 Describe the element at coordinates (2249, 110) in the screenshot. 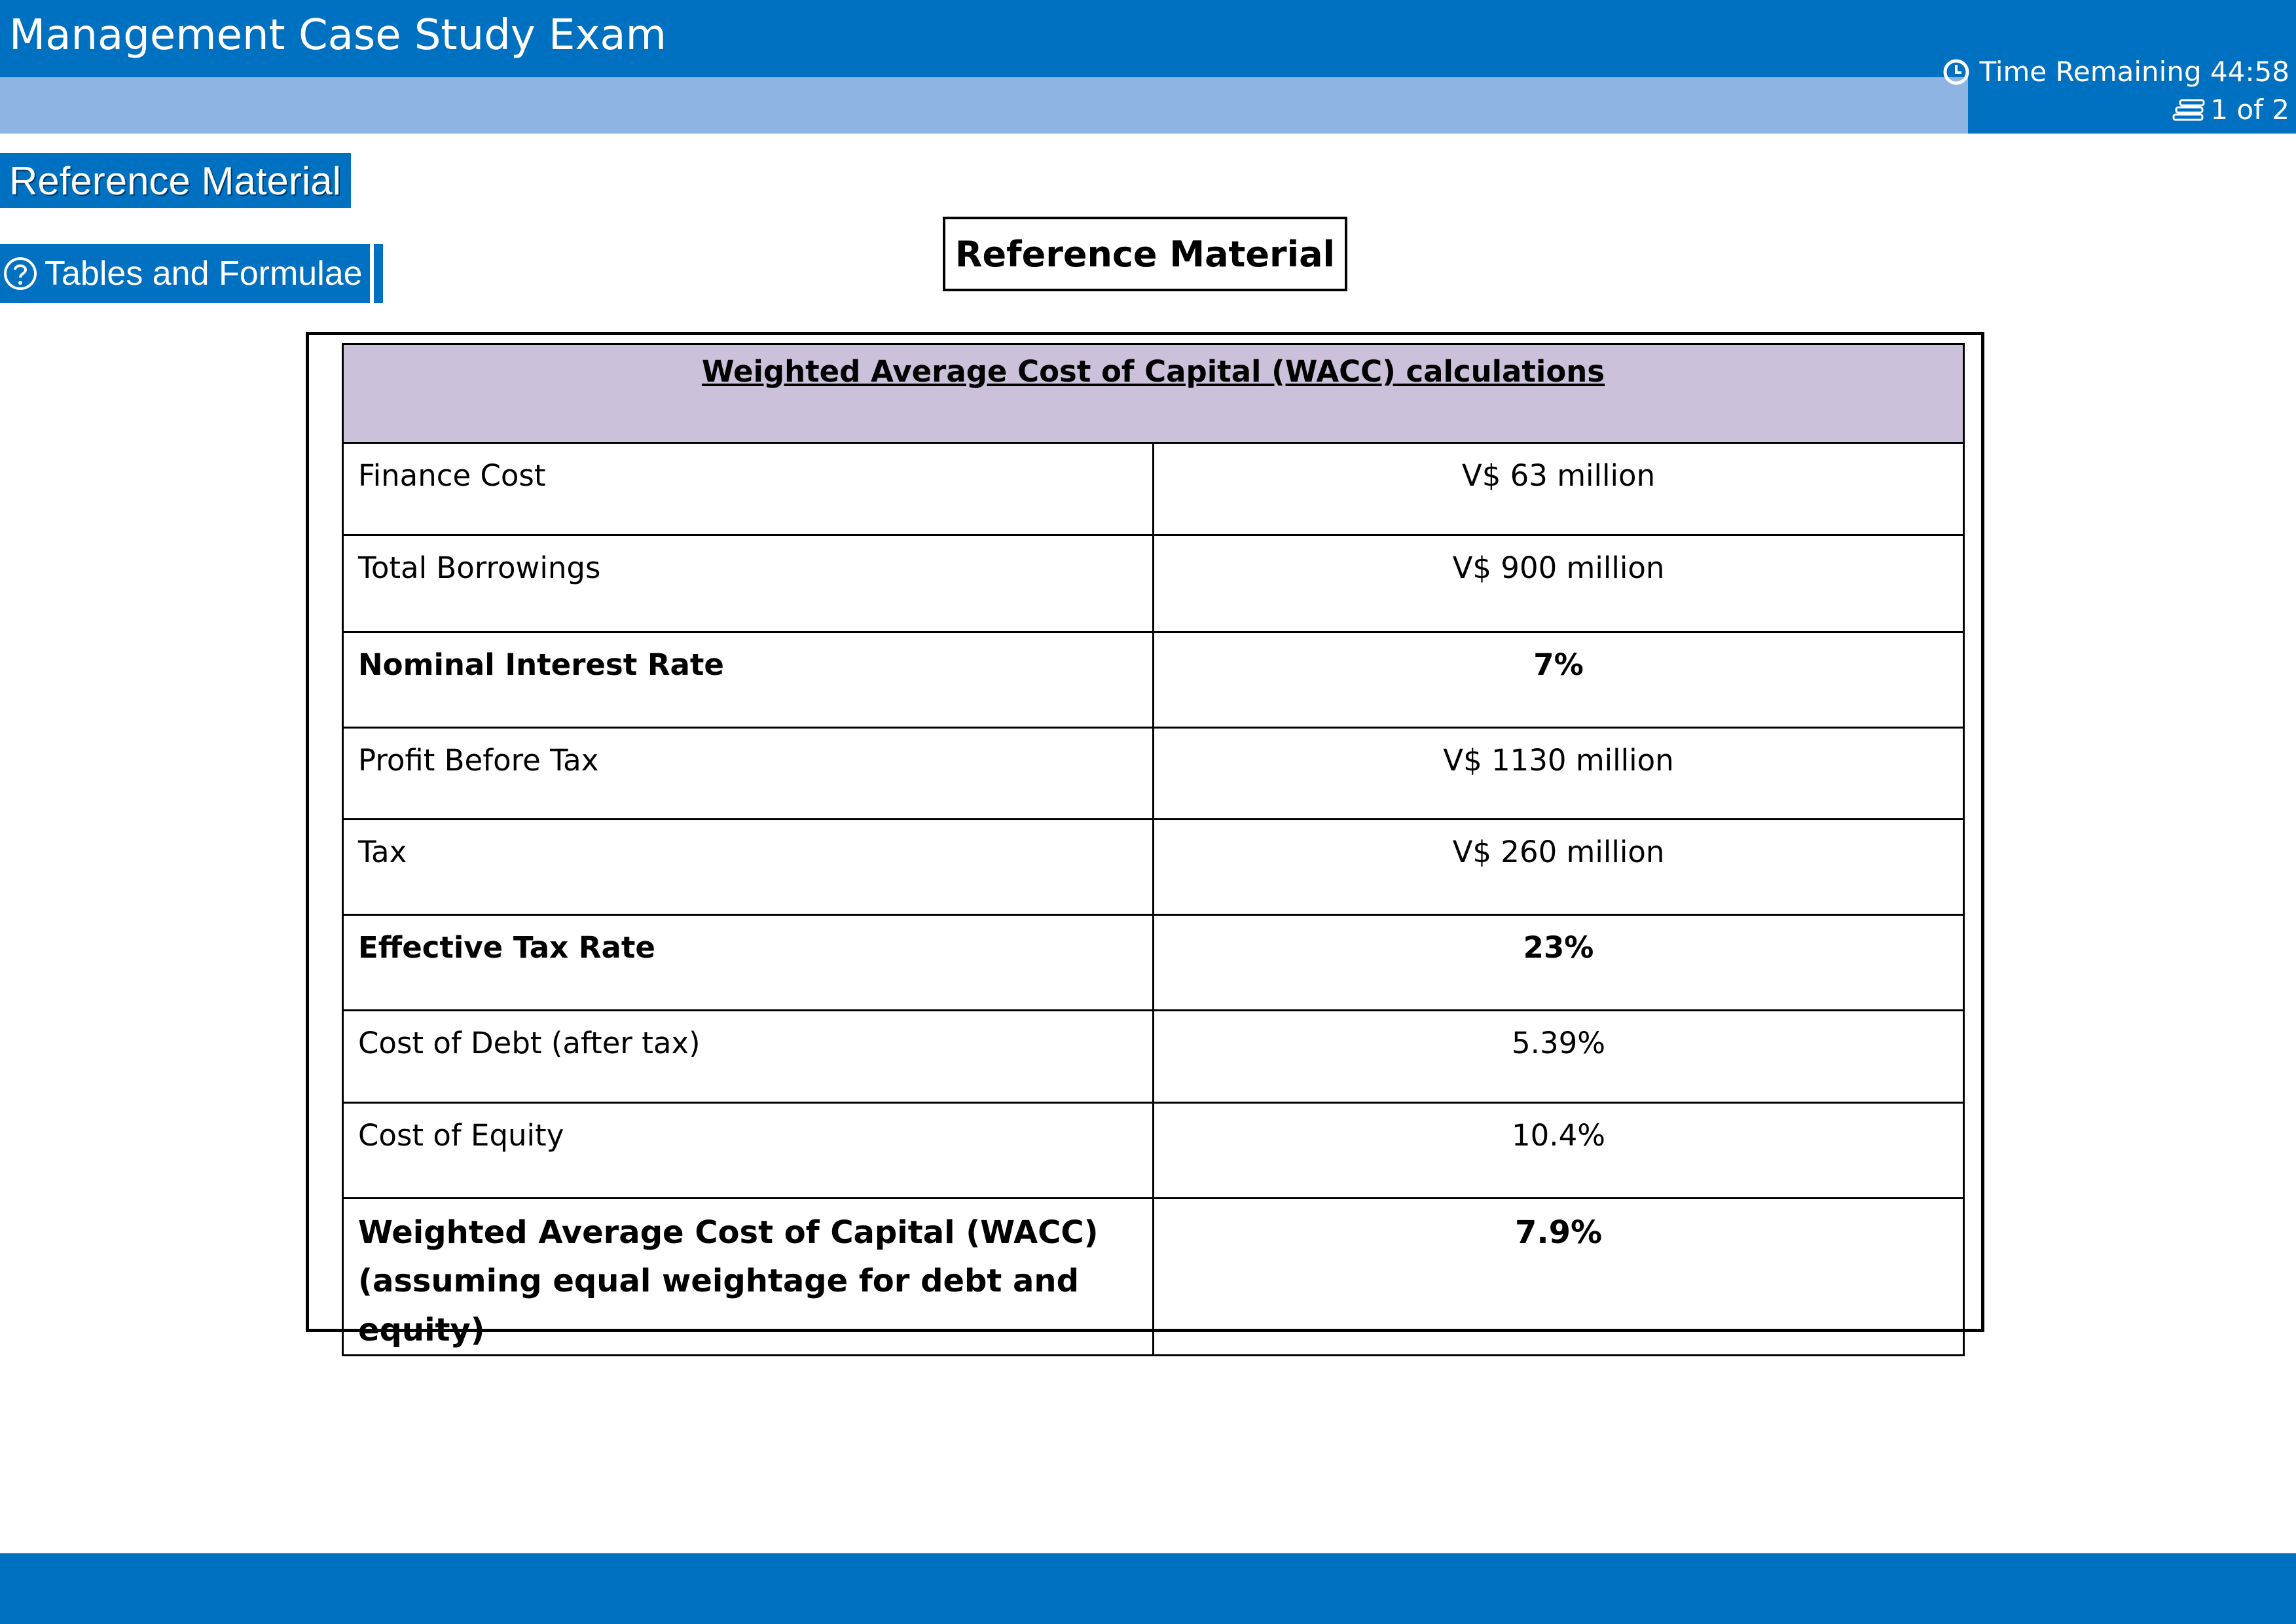

I see `page-indicator-text: 1 of 2` at that location.